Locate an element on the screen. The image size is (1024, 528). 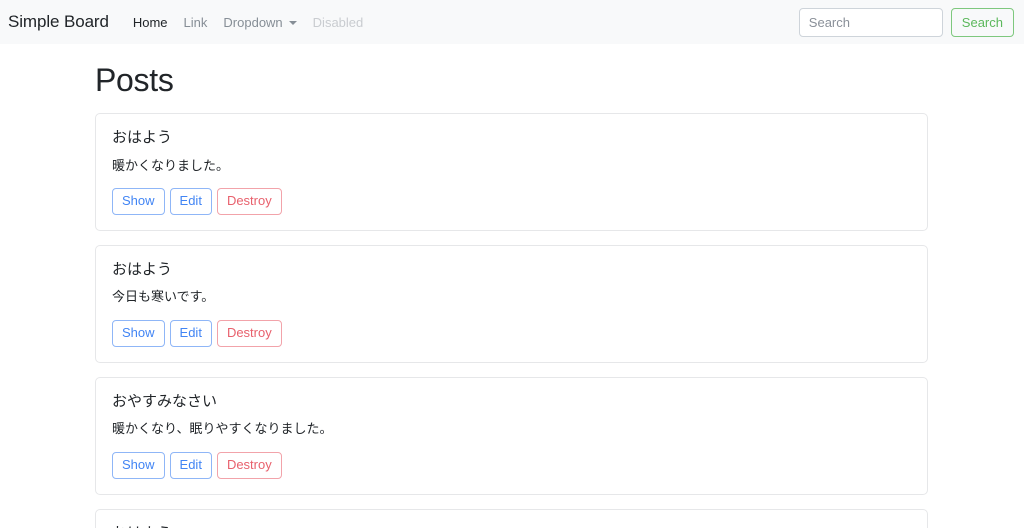
nav-item-disabled: Disabled is located at coordinates (338, 22).